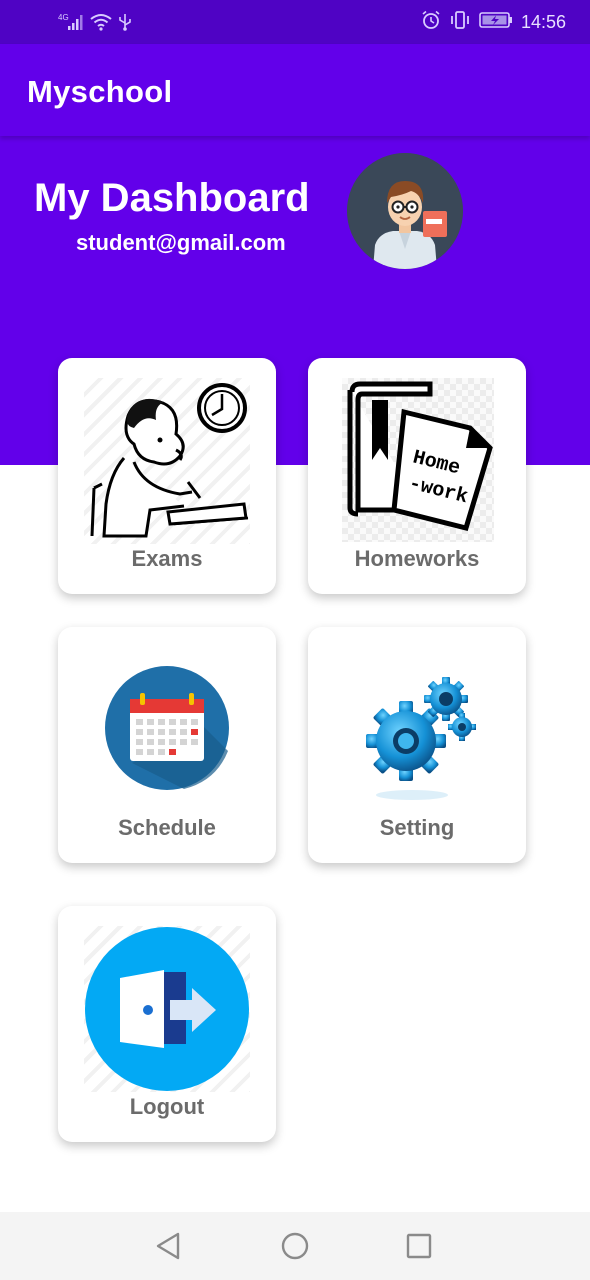 This screenshot has width=590, height=1280. I want to click on homework-book-icon: Home -work, so click(418, 460).